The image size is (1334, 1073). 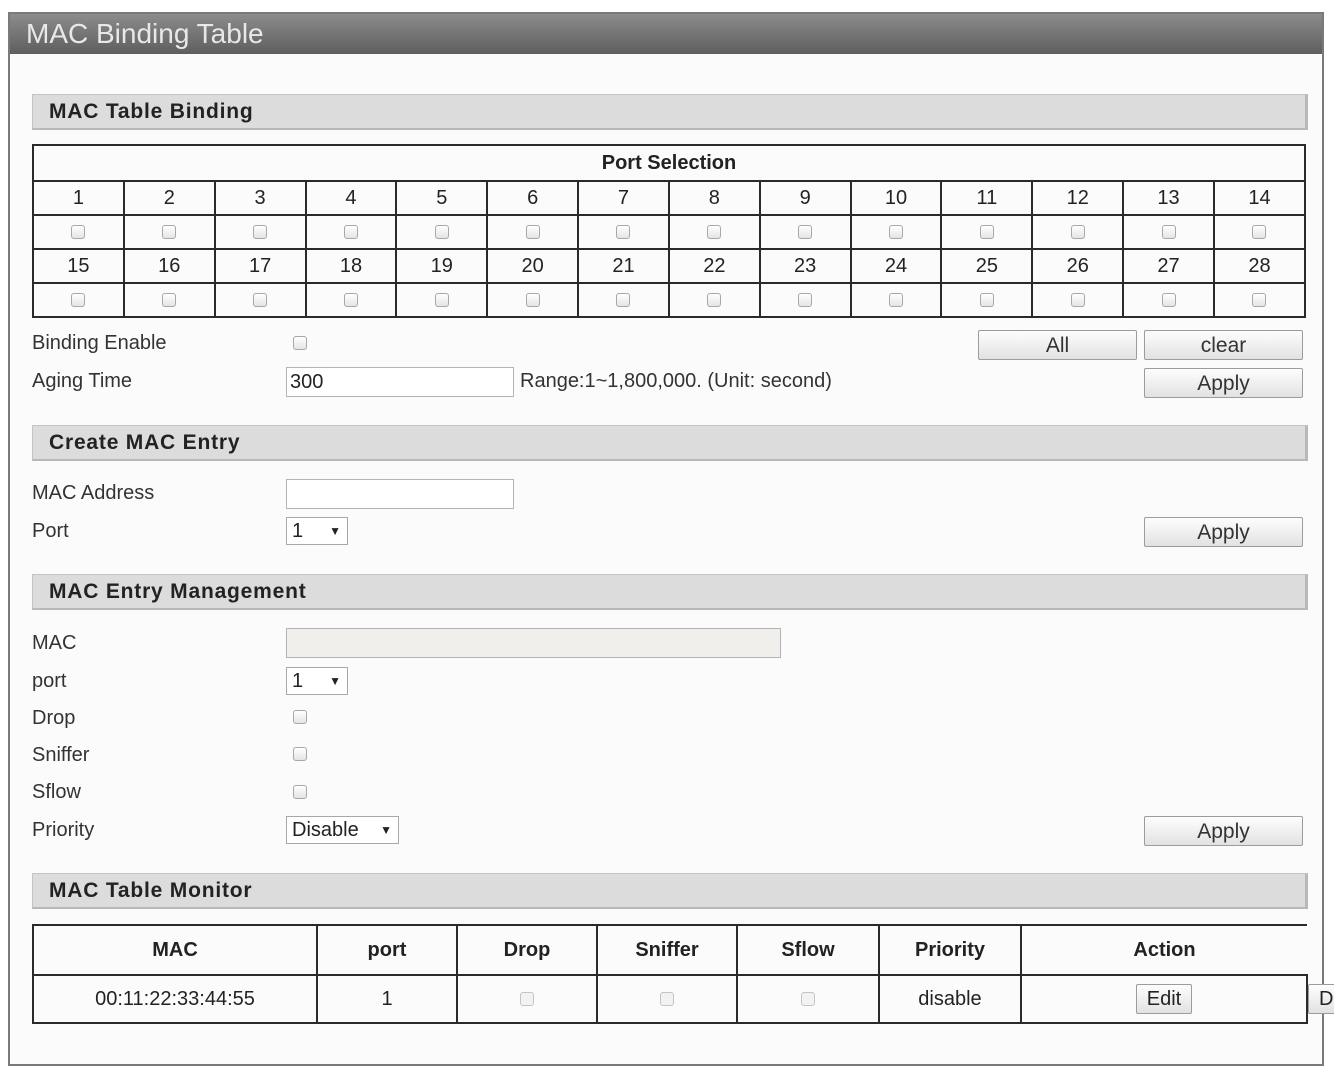 What do you see at coordinates (400, 494) in the screenshot?
I see `mac-address-input` at bounding box center [400, 494].